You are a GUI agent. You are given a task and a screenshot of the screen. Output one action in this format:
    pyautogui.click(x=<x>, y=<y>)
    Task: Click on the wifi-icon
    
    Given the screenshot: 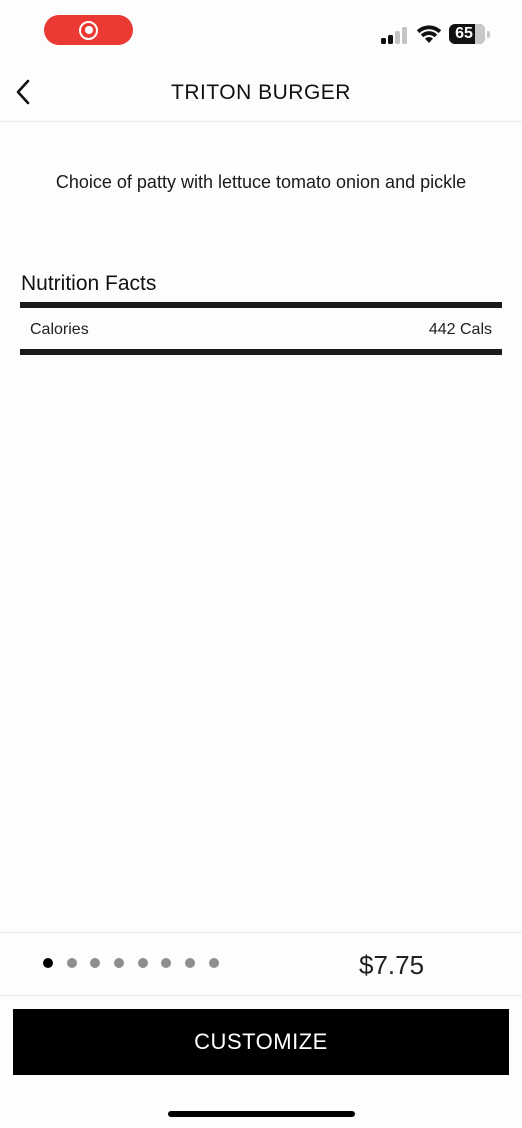 What is the action you would take?
    pyautogui.click(x=429, y=34)
    